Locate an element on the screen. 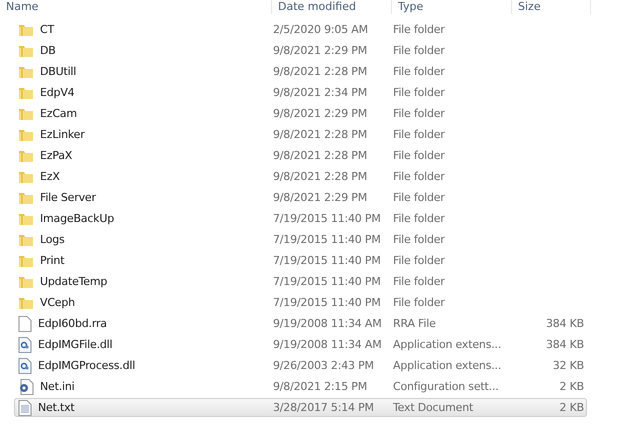 The height and width of the screenshot is (436, 626). file-row: File Server 9/8/2021 2:29 PM File folder is located at coordinates (300, 197).